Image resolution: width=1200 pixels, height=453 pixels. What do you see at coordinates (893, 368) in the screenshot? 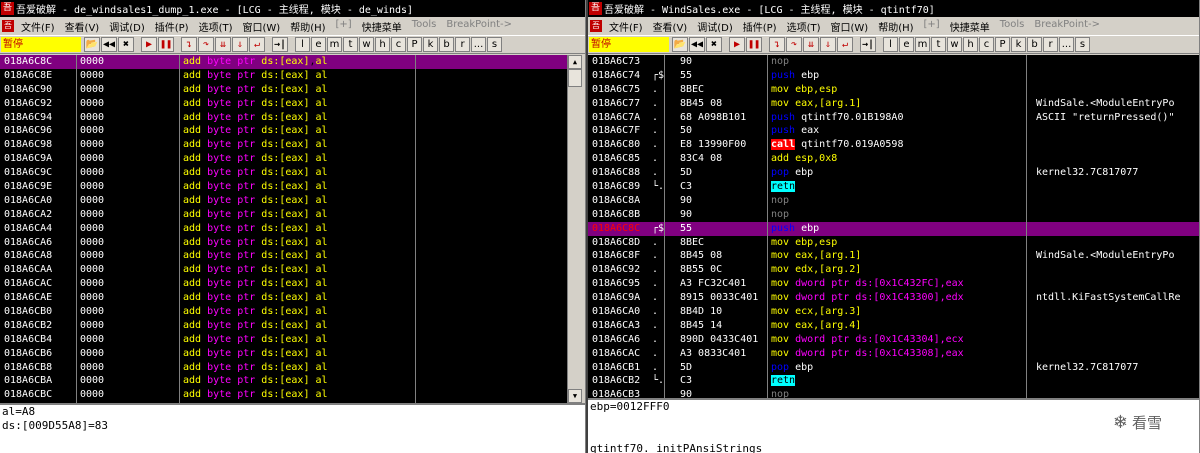
I see `disasm-row: 018A6CB1. 5D pop ebp kernel32.7C817077` at bounding box center [893, 368].